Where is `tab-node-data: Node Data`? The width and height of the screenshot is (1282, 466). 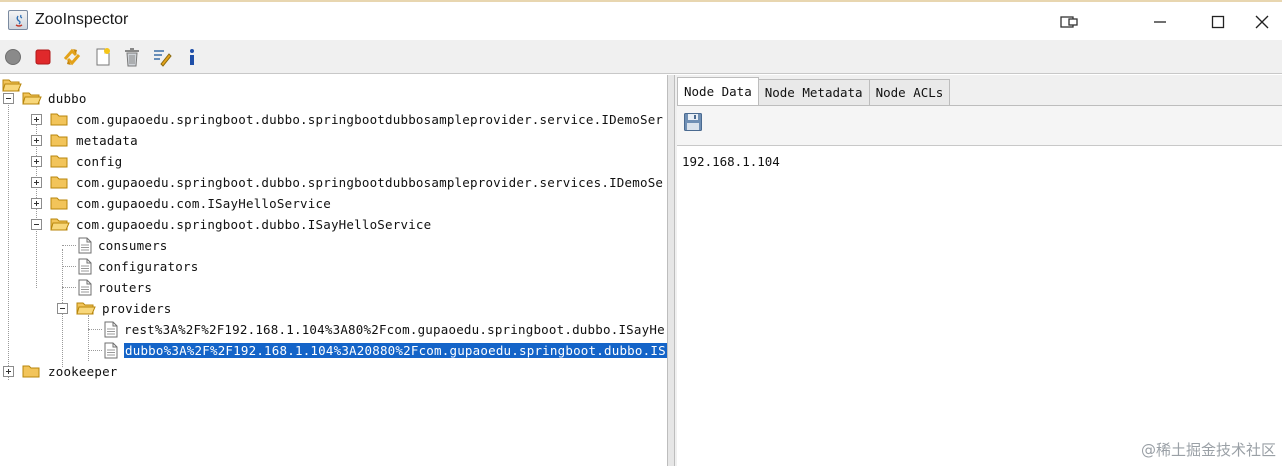 tab-node-data: Node Data is located at coordinates (718, 91).